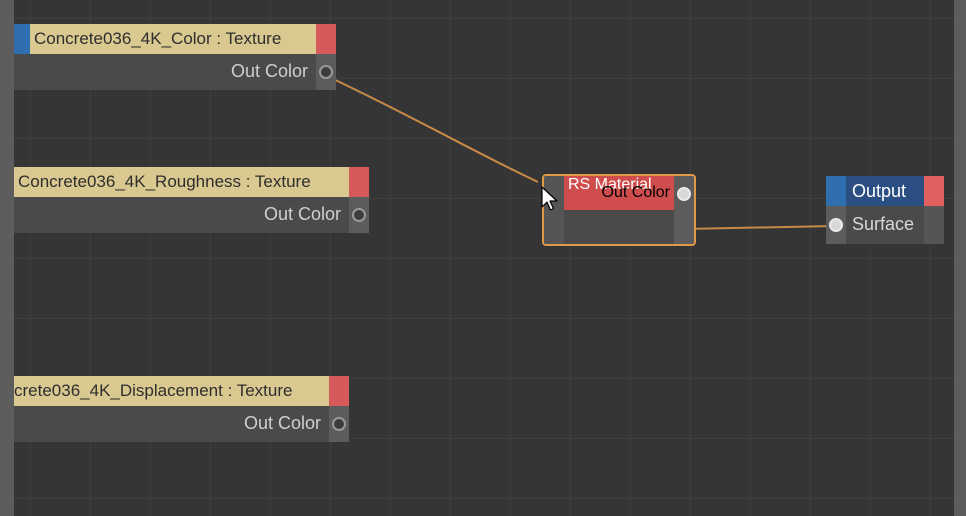 This screenshot has width=966, height=516. I want to click on node-output: Output Surface, so click(885, 210).